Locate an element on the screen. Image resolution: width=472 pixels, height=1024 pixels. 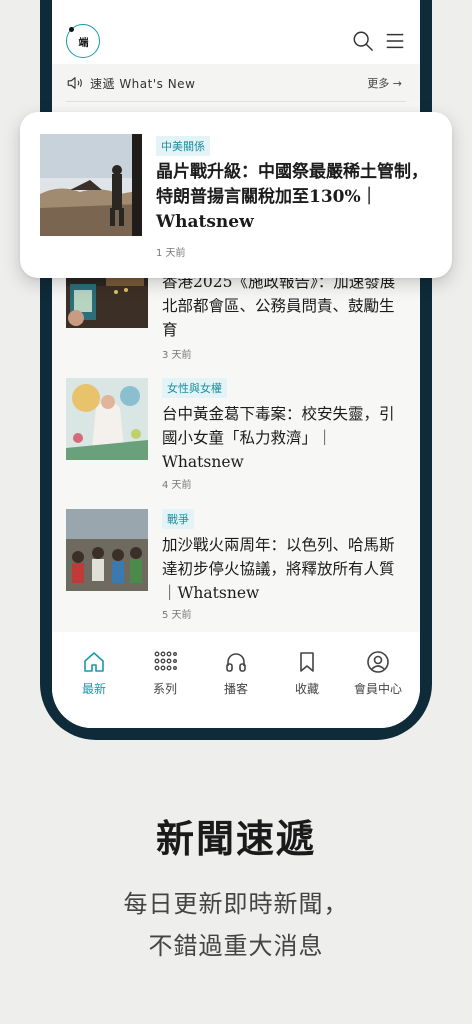
featured-title: 晶片戰升級：中國祭最嚴稀土管制，特朗普揚言關稅加至130%｜Whatsnew is located at coordinates (292, 197).